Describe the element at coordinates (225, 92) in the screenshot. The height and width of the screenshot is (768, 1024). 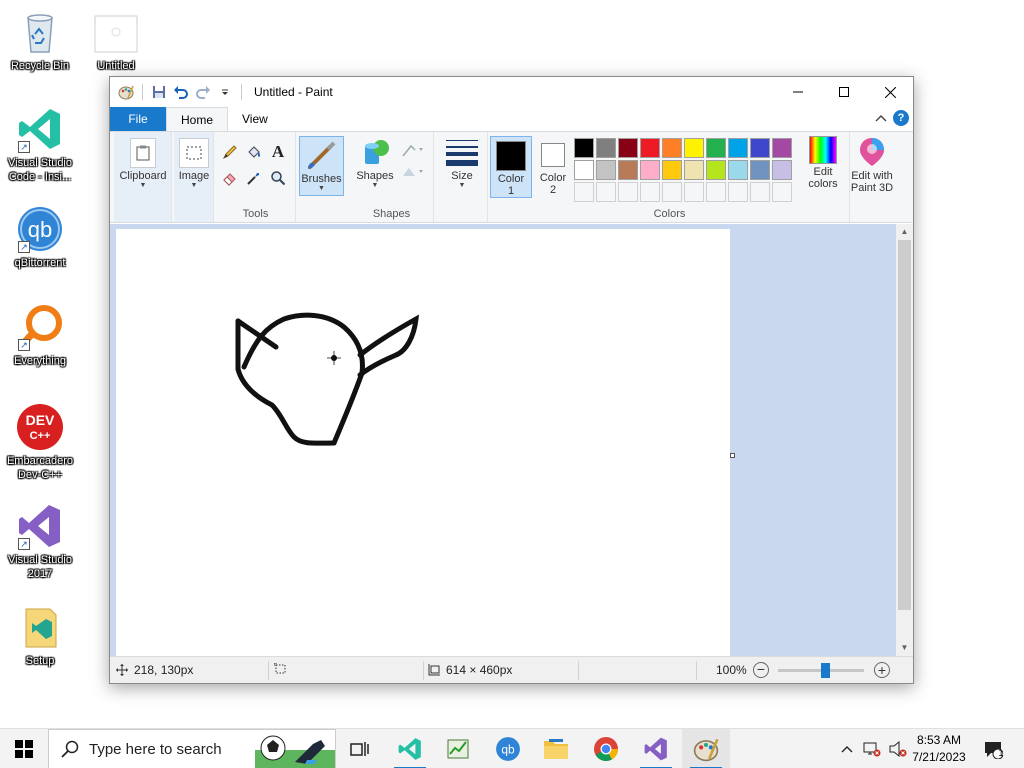
I see `customize-qat-chevron-icon` at that location.